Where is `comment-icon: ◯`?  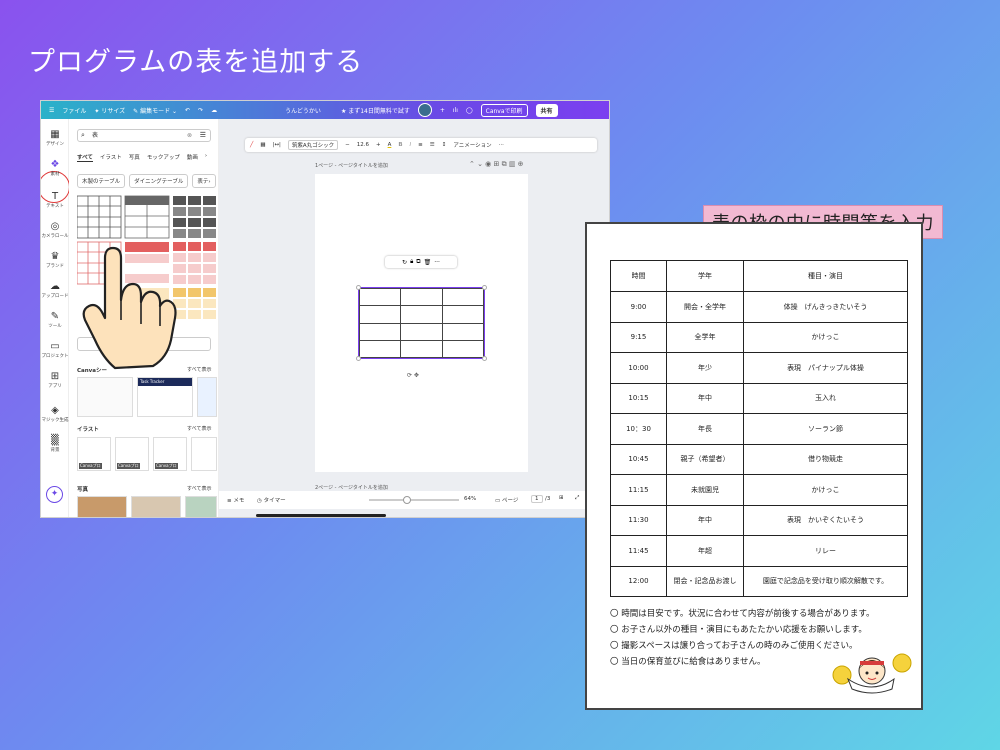
comment-icon: ◯ is located at coordinates (469, 110).